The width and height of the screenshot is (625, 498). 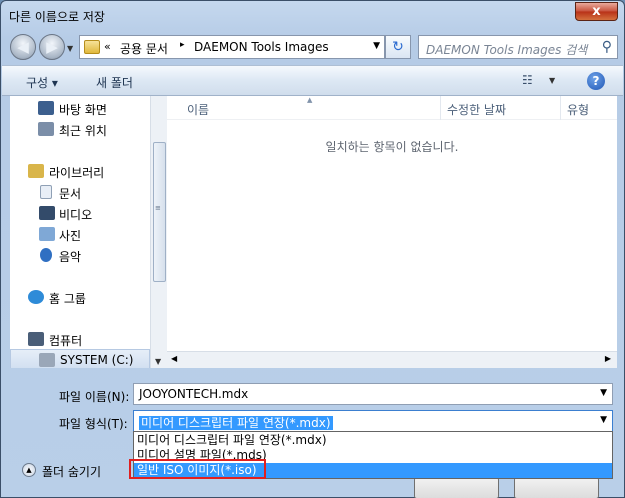 I want to click on hide-folders-label: 폴더 숨기기, so click(x=72, y=472).